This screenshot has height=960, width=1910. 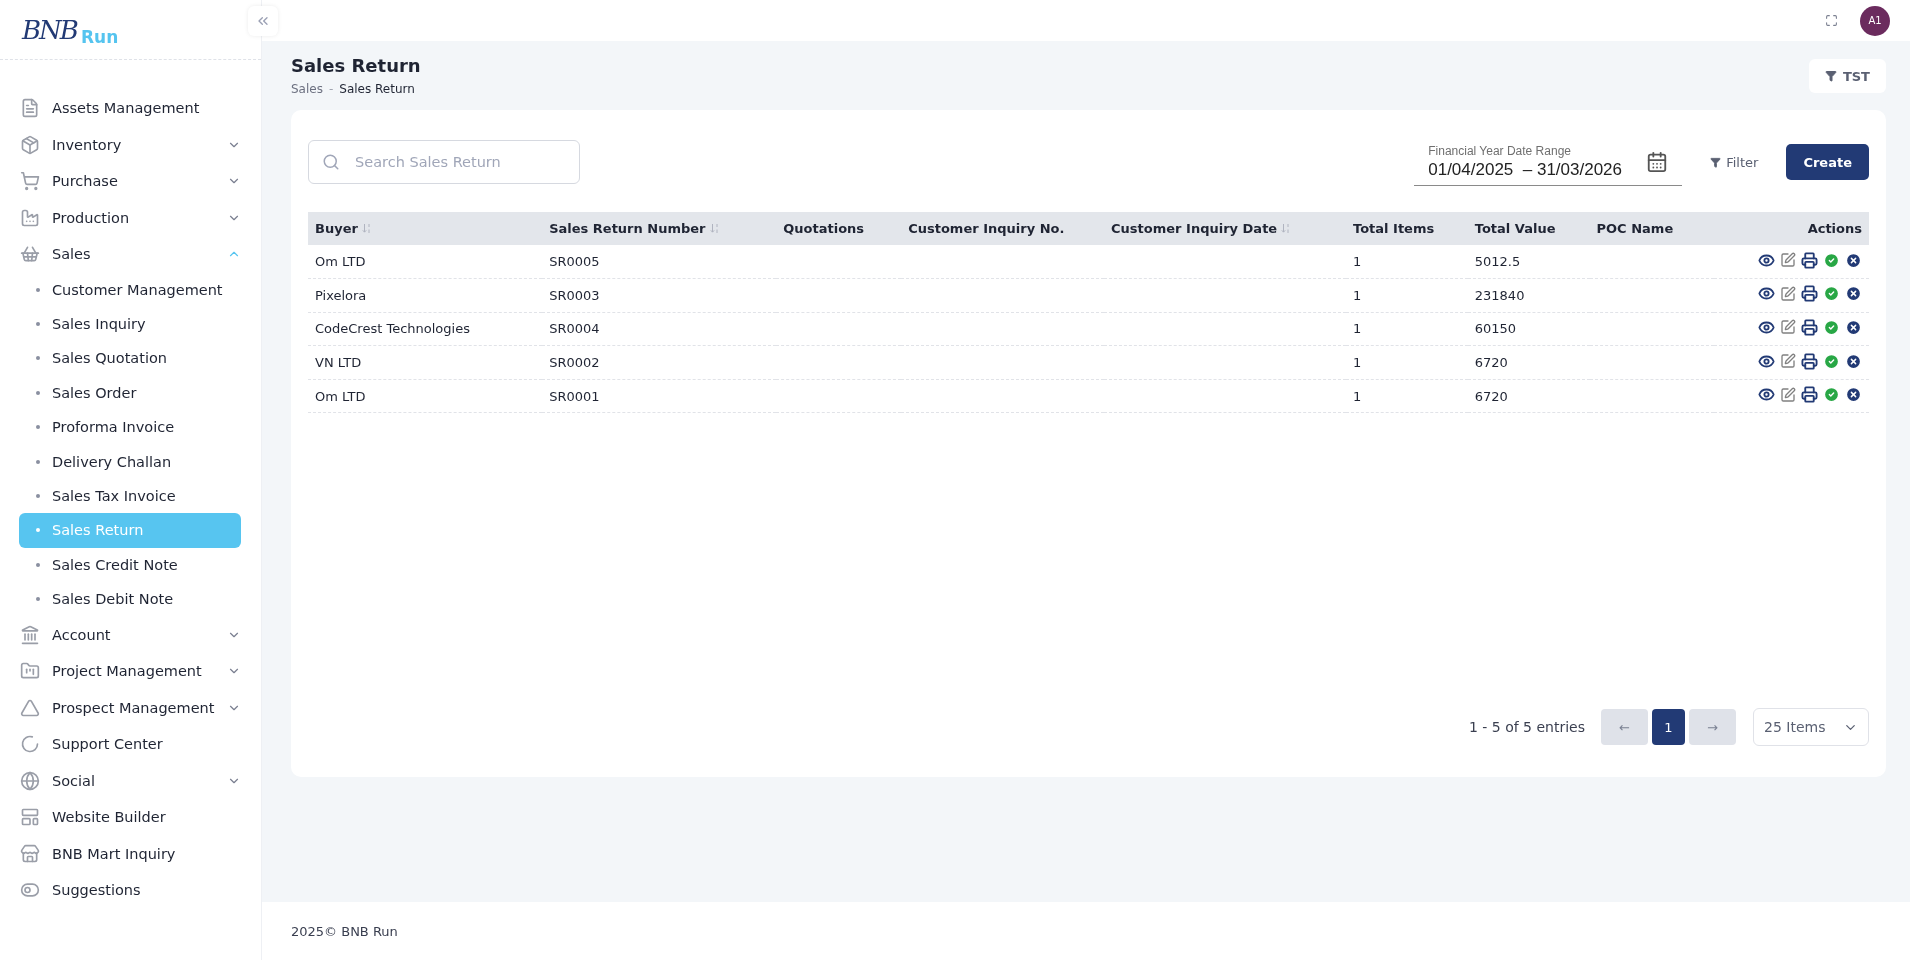 What do you see at coordinates (1766, 327) in the screenshot?
I see `view-icon` at bounding box center [1766, 327].